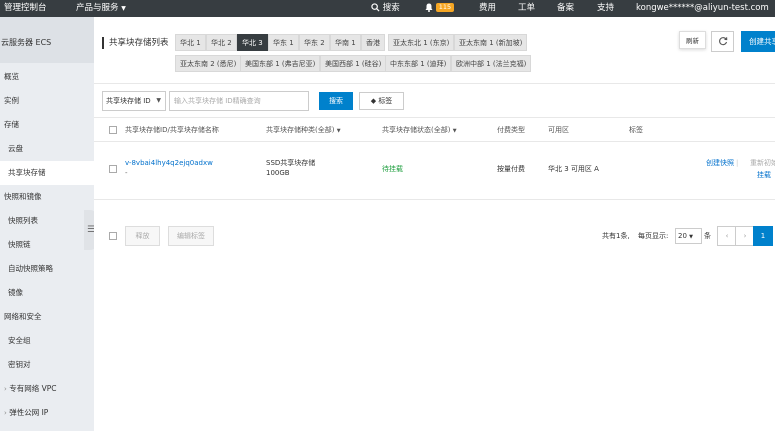 Image resolution: width=775 pixels, height=431 pixels. What do you see at coordinates (239, 101) in the screenshot?
I see `search-input` at bounding box center [239, 101].